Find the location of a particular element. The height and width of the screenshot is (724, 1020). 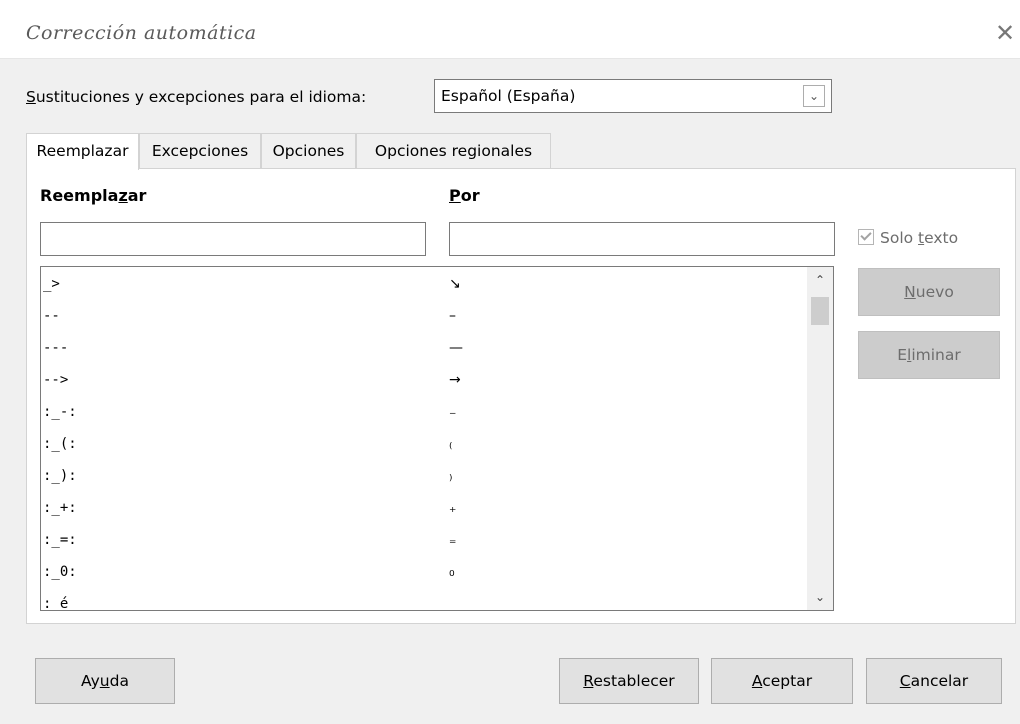

scroll-down-icon: ⌄ is located at coordinates (820, 597).